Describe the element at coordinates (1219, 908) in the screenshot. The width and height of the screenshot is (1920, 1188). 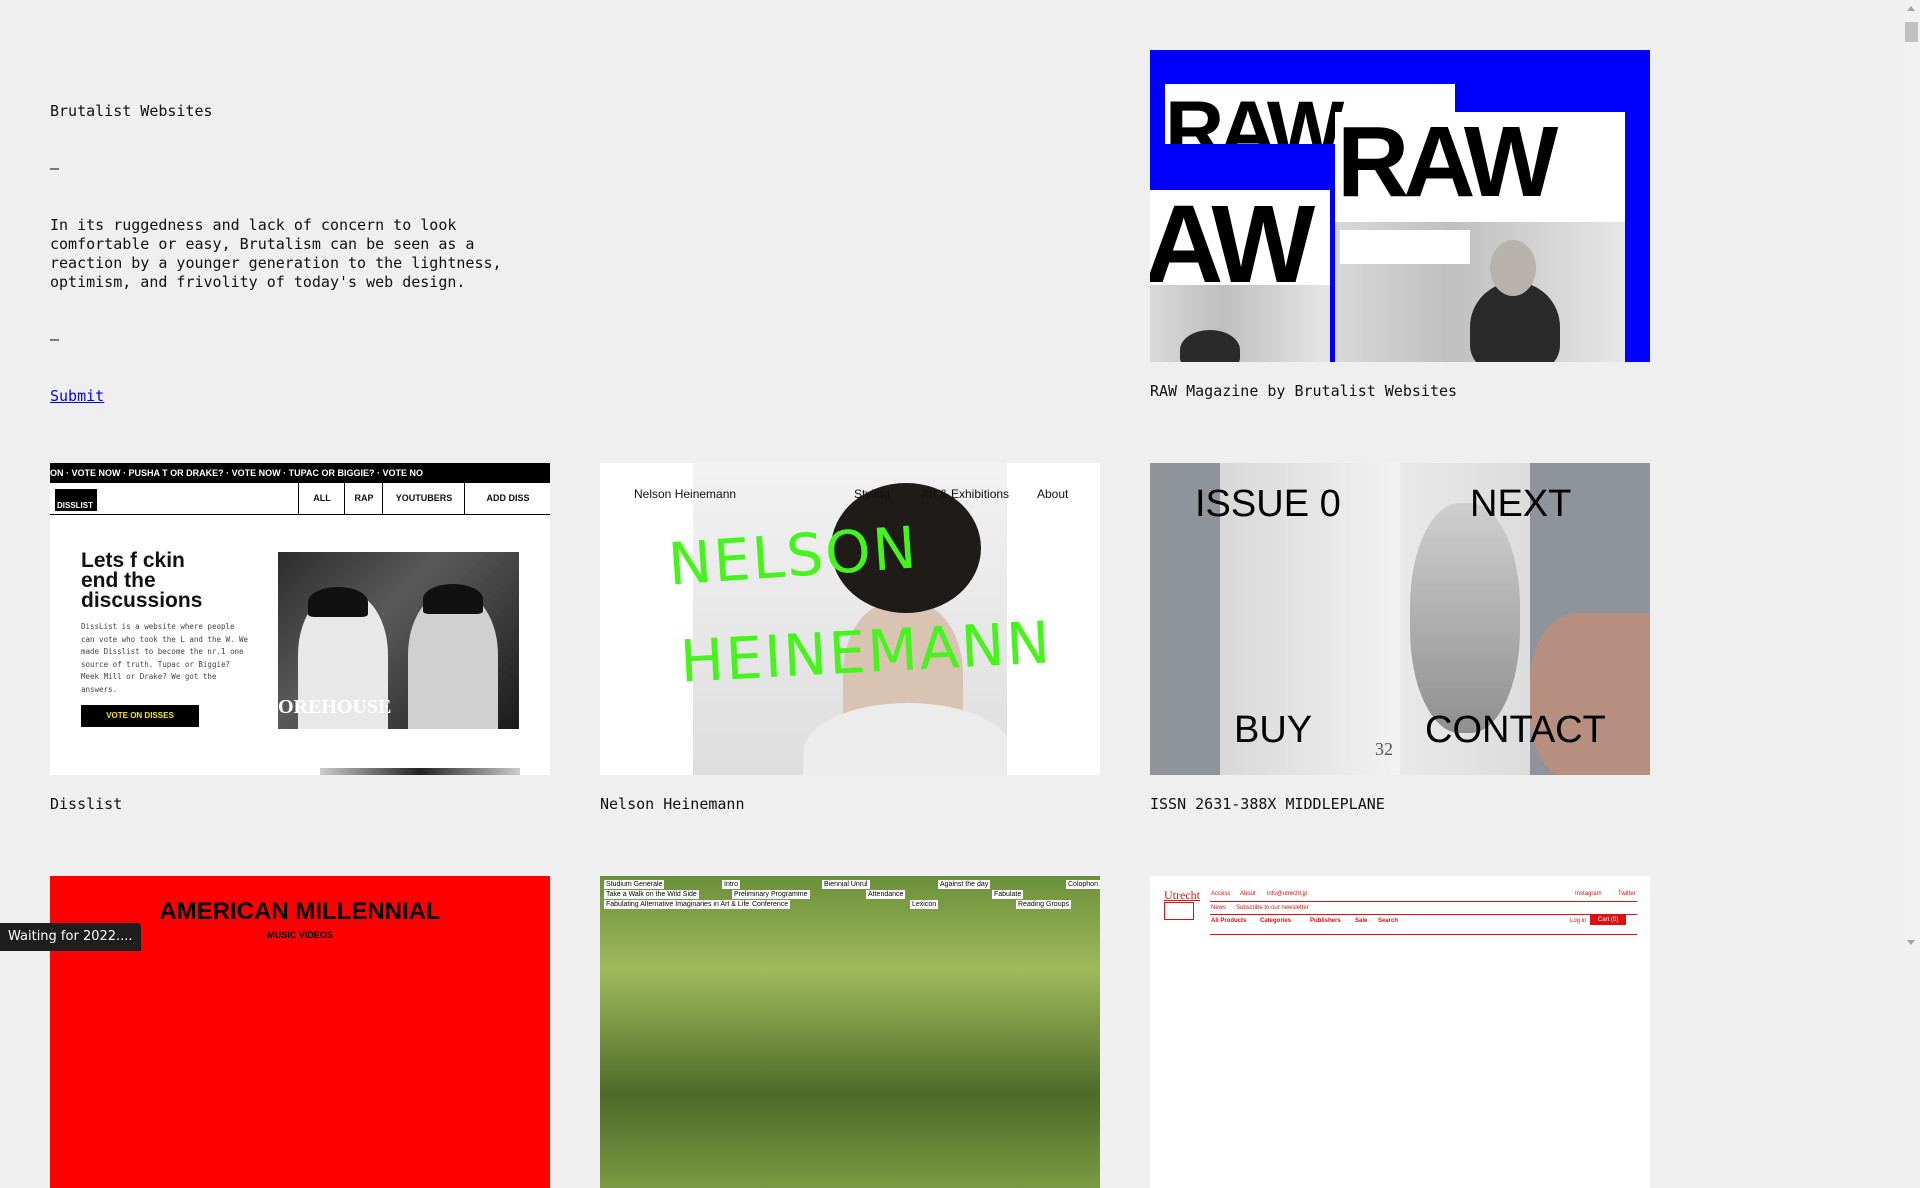
I see `ut-news: News` at that location.